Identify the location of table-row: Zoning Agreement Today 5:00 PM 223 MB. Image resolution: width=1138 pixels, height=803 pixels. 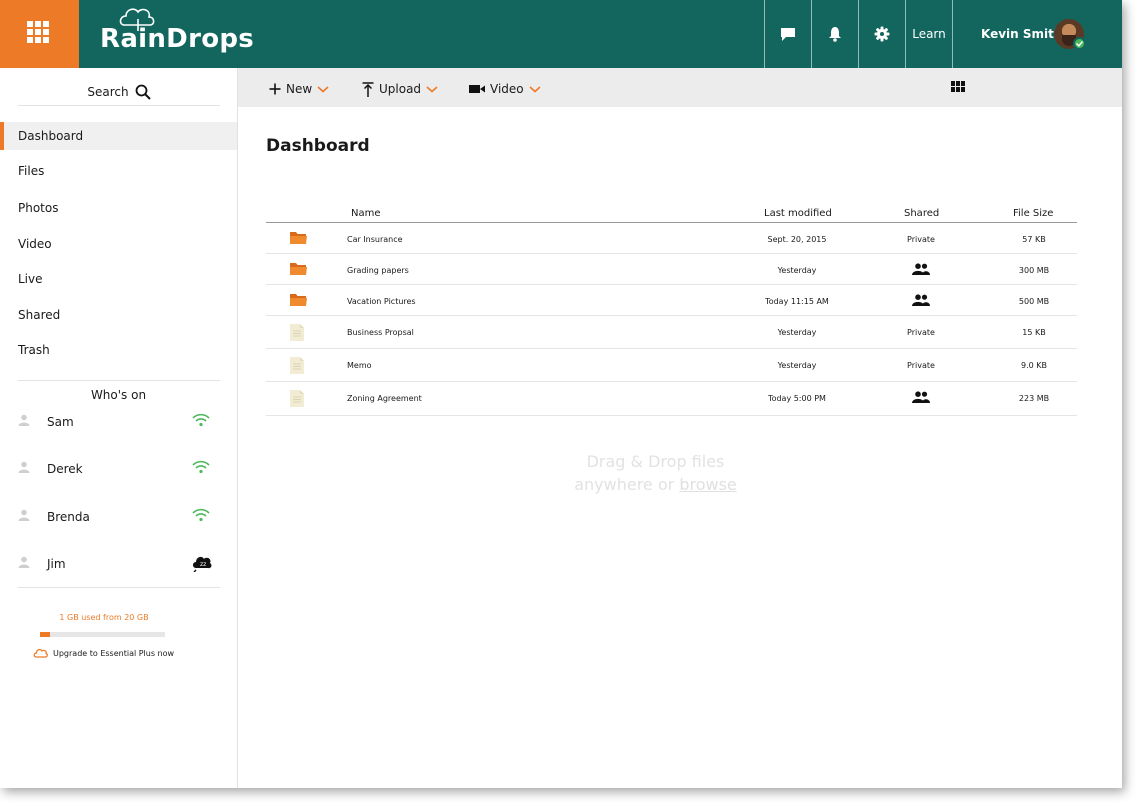
(671, 399).